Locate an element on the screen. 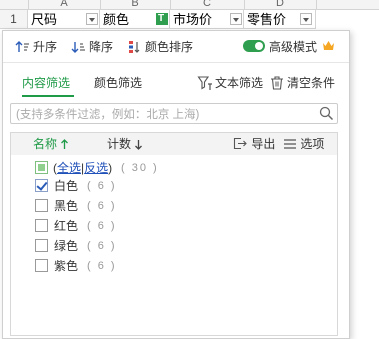 The image size is (379, 339). list-item: 红色 ( 6 ) is located at coordinates (174, 226).